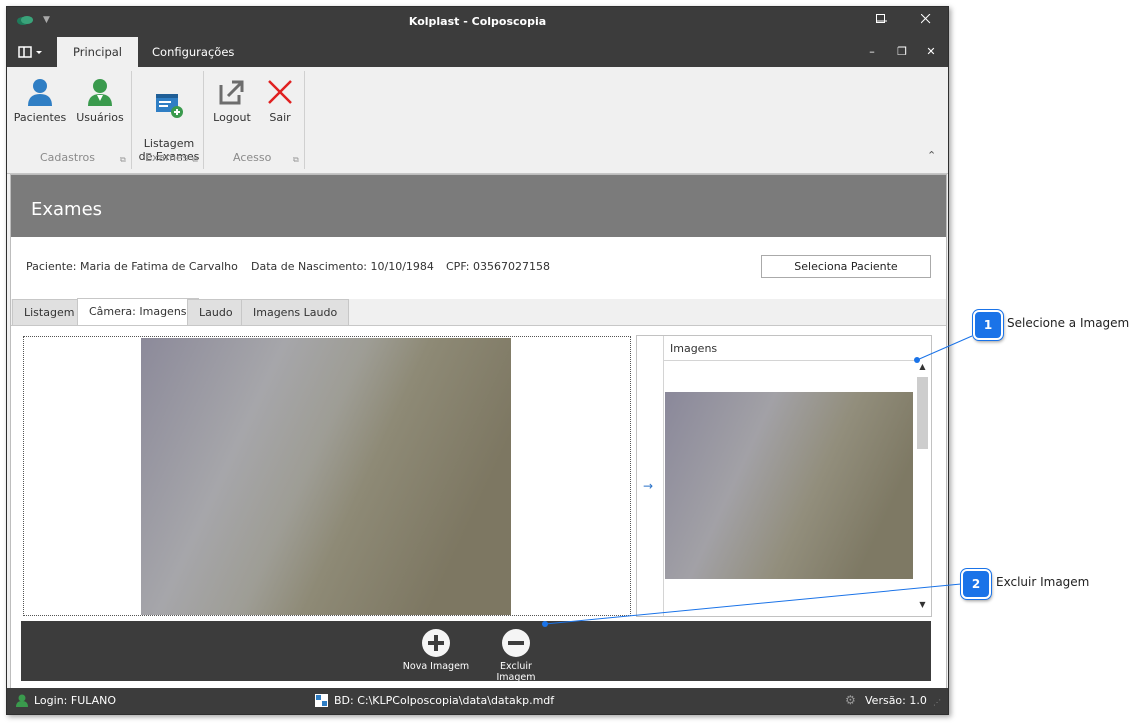 This screenshot has width=1135, height=723. Describe the element at coordinates (988, 325) in the screenshot. I see `callout-badge-1: 1` at that location.